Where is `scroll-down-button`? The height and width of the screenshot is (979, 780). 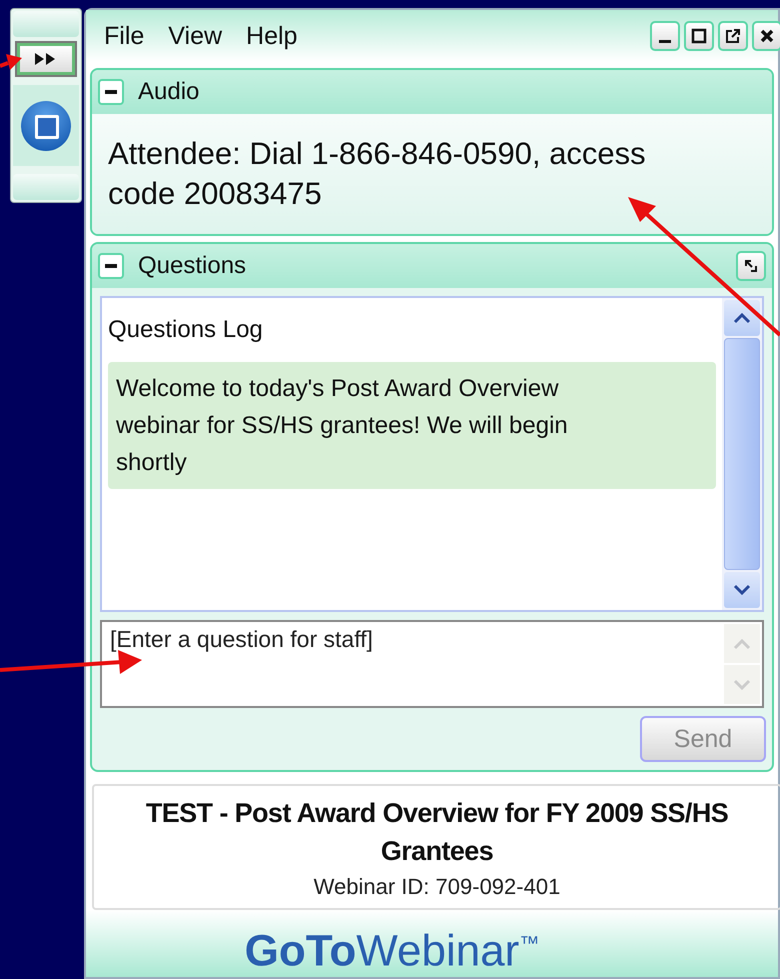
scroll-down-button is located at coordinates (742, 590).